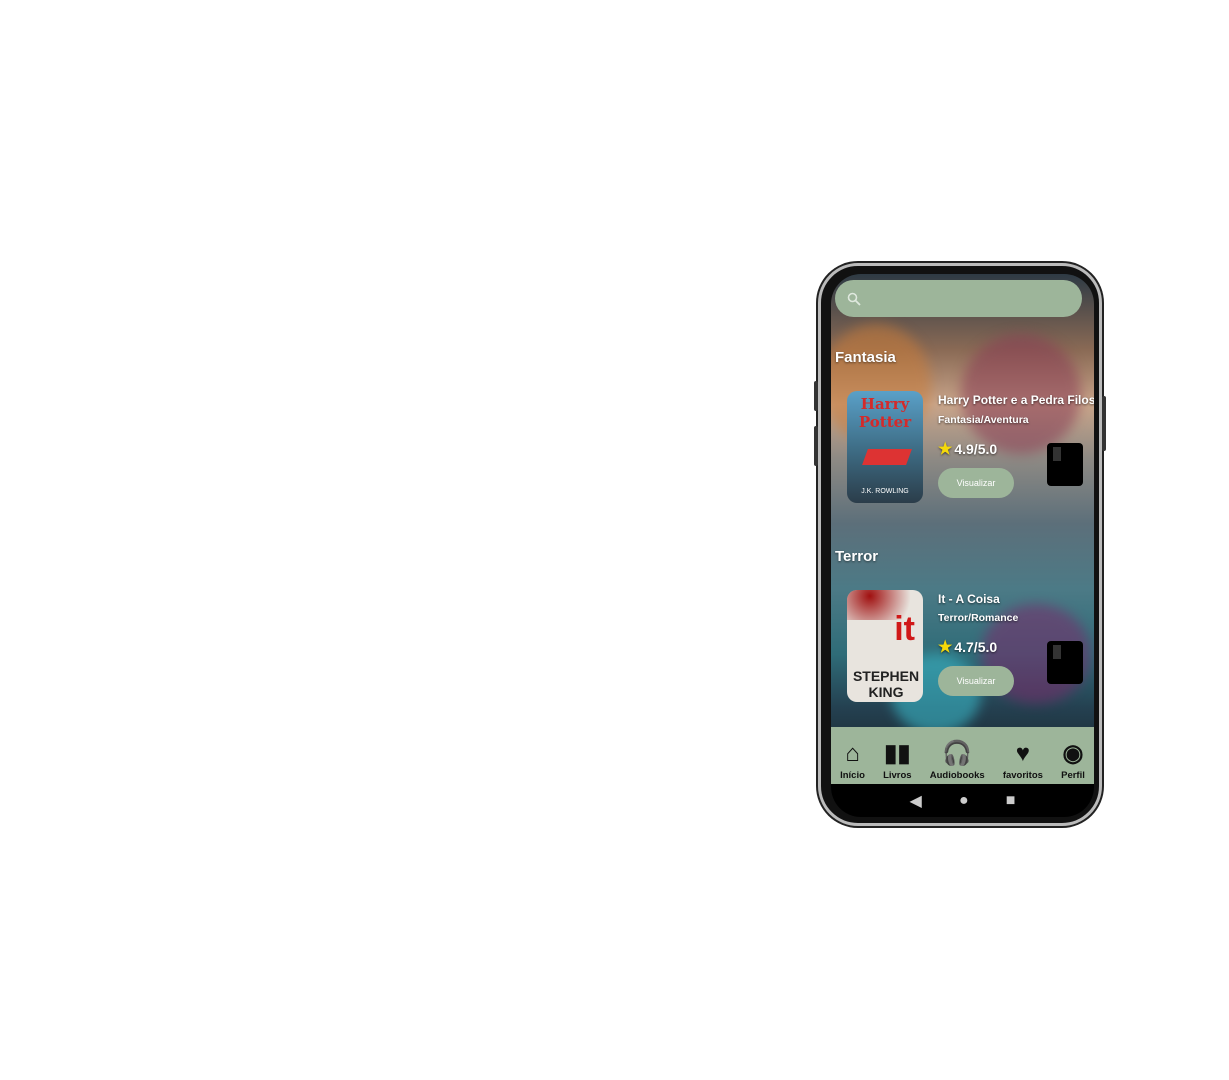  Describe the element at coordinates (1022, 753) in the screenshot. I see `heart-icon: ♥` at that location.